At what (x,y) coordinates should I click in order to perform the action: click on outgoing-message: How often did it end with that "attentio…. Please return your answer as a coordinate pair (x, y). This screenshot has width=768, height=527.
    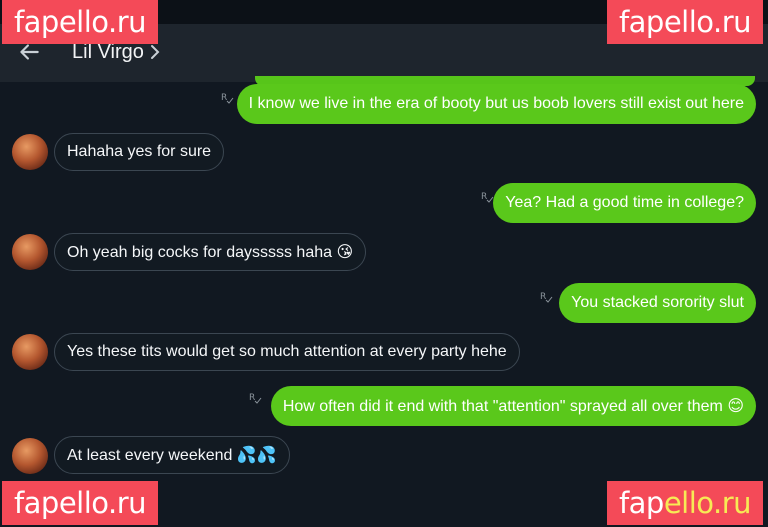
    Looking at the image, I should click on (513, 406).